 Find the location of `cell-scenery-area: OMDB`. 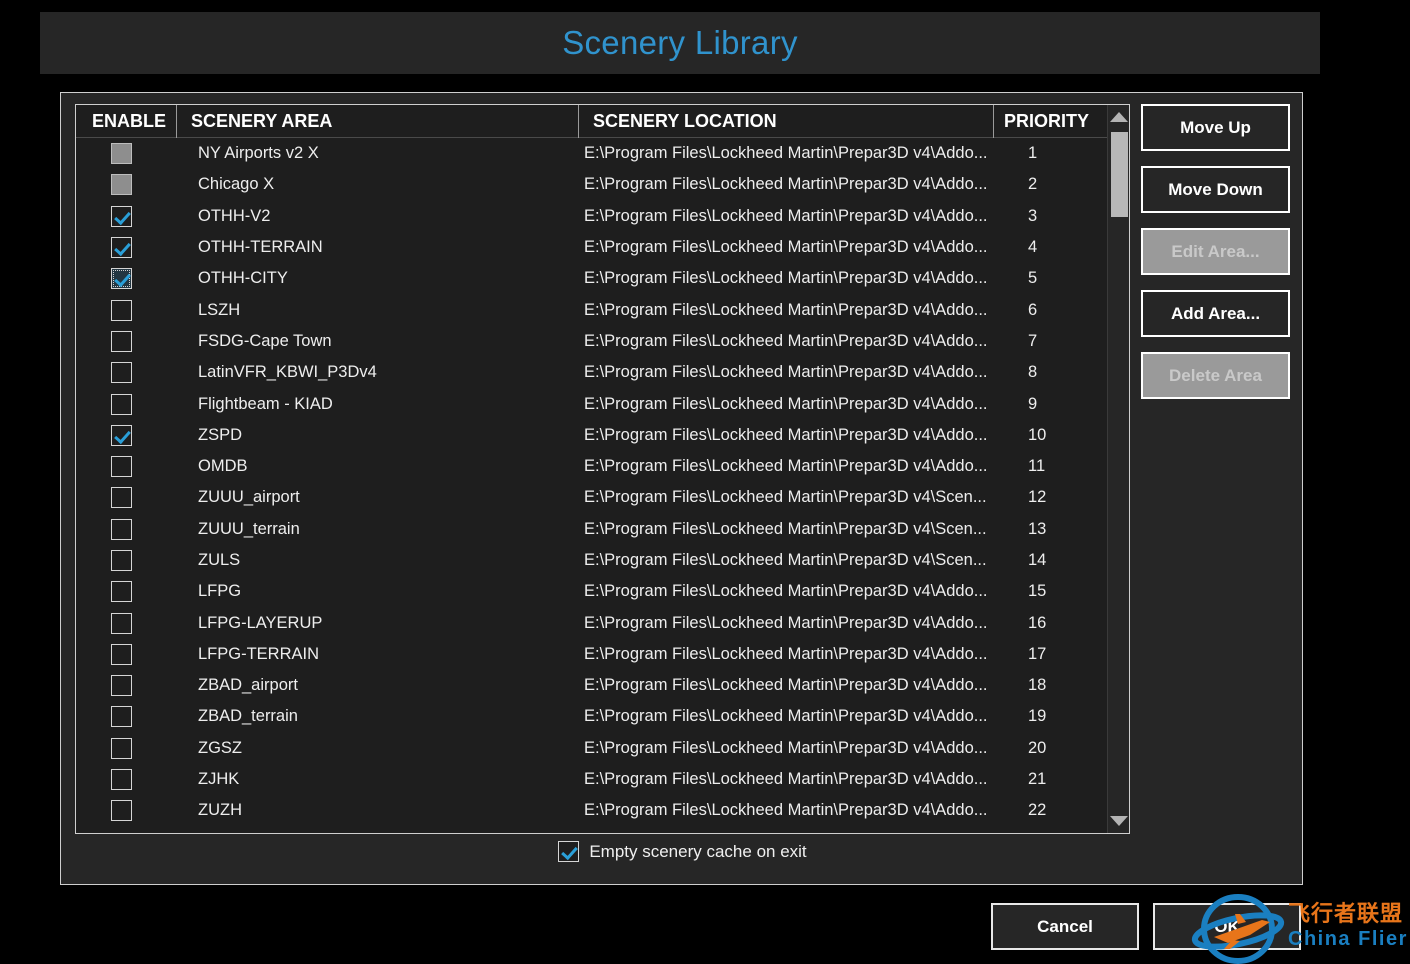

cell-scenery-area: OMDB is located at coordinates (223, 466).